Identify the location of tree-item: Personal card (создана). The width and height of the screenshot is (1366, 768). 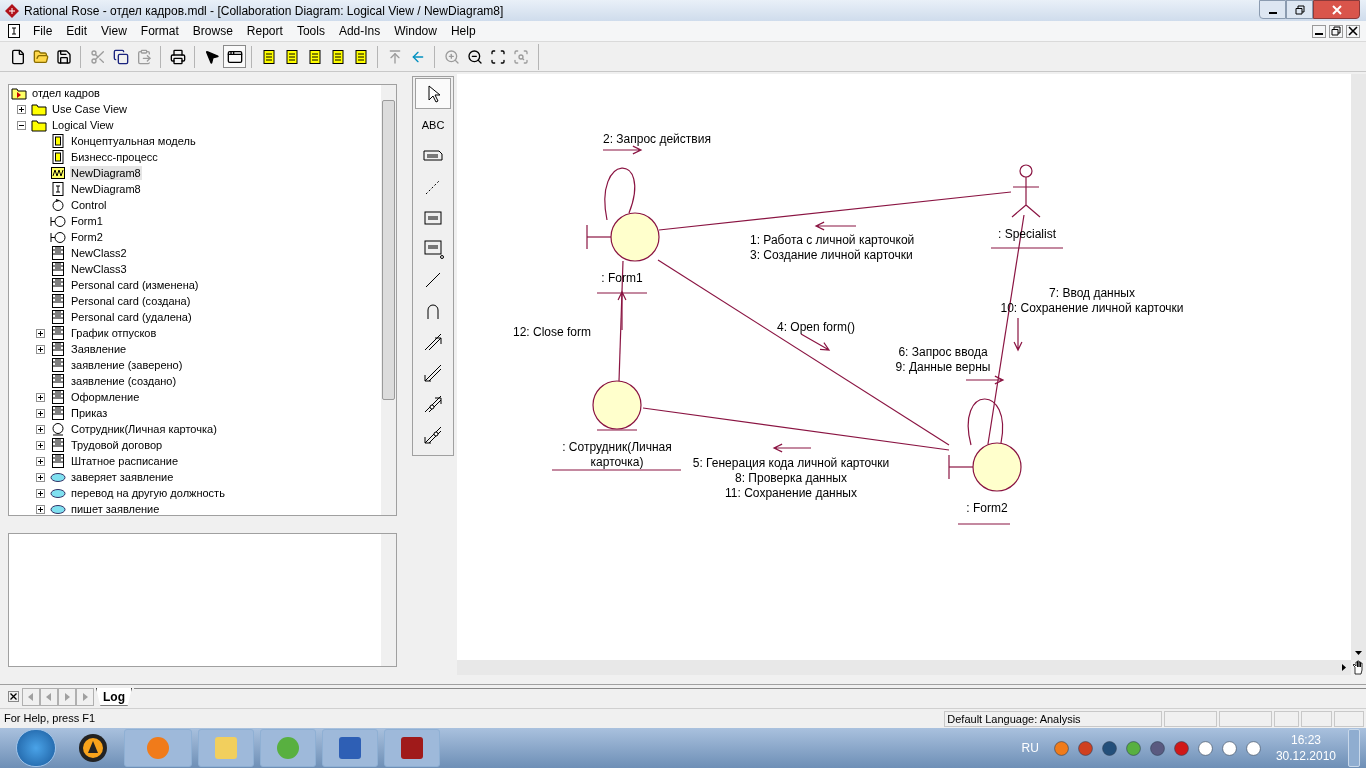
(131, 301).